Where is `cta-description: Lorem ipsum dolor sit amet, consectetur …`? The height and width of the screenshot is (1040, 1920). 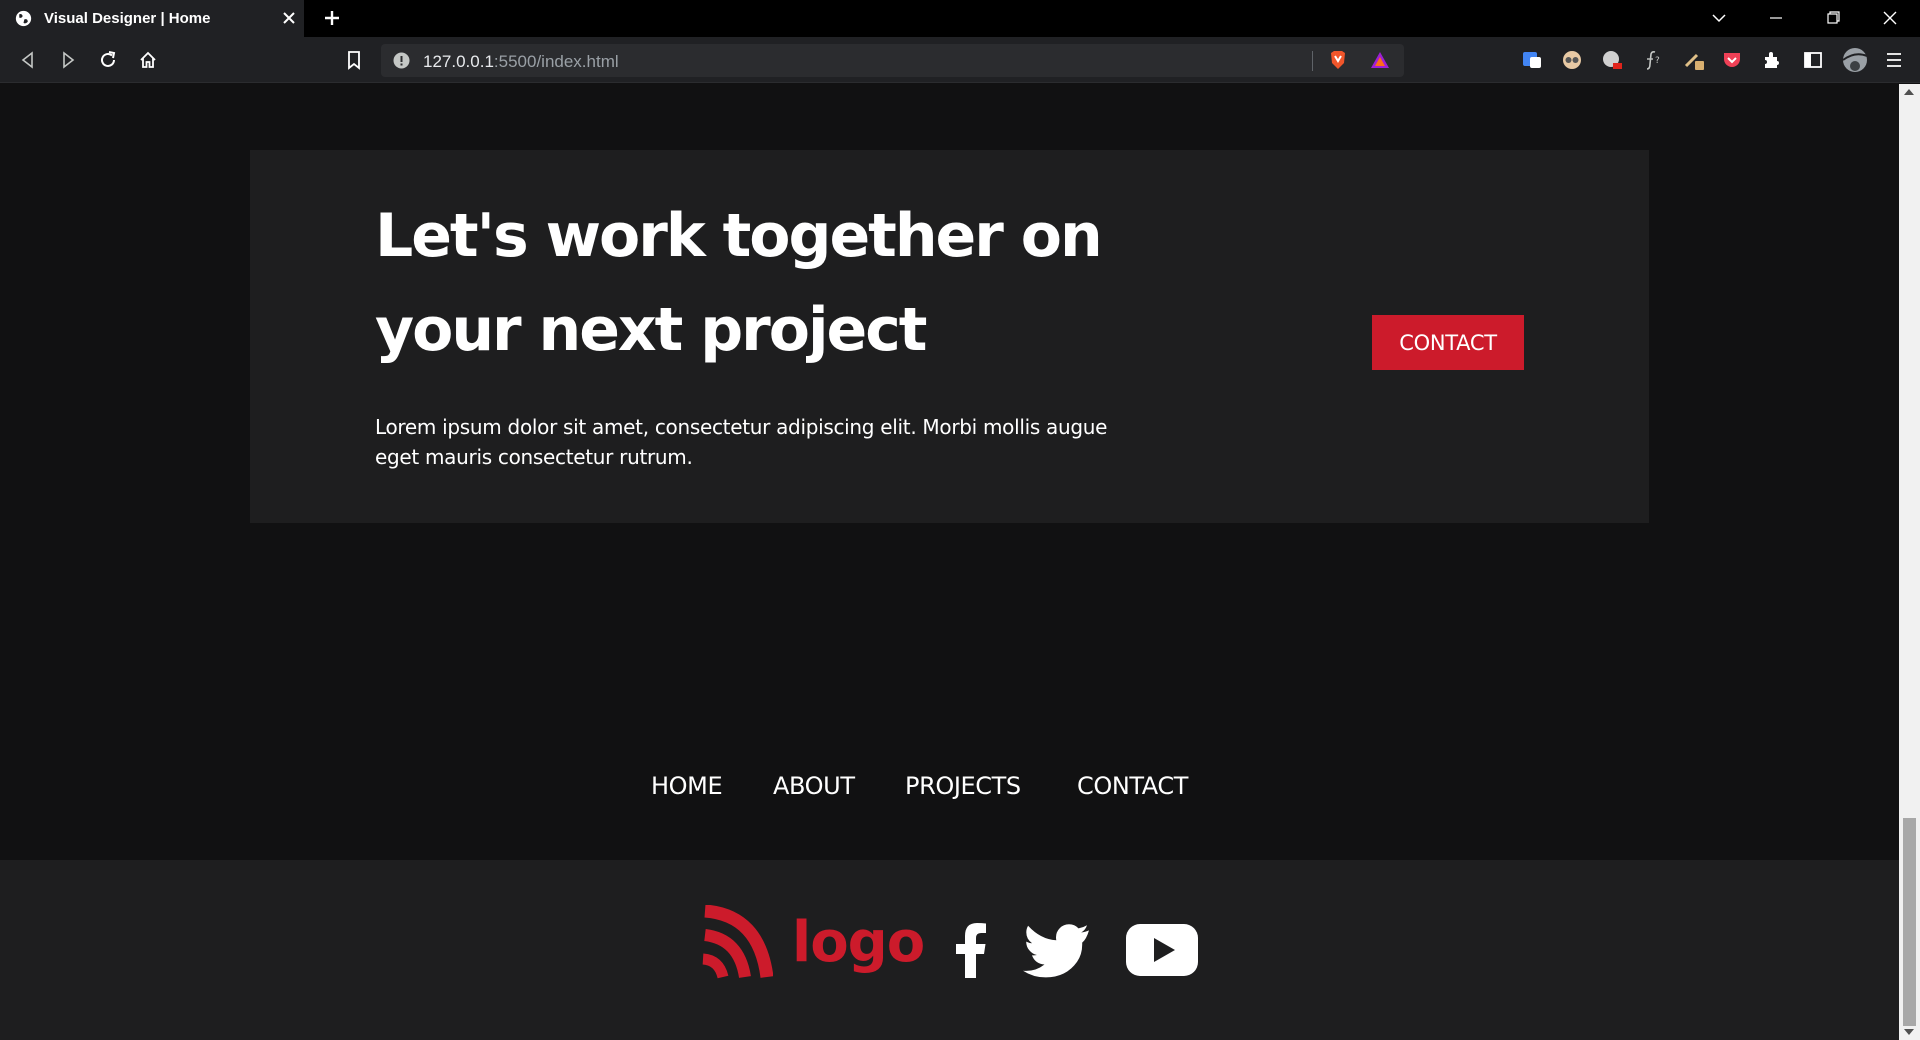 cta-description: Lorem ipsum dolor sit amet, consectetur … is located at coordinates (765, 442).